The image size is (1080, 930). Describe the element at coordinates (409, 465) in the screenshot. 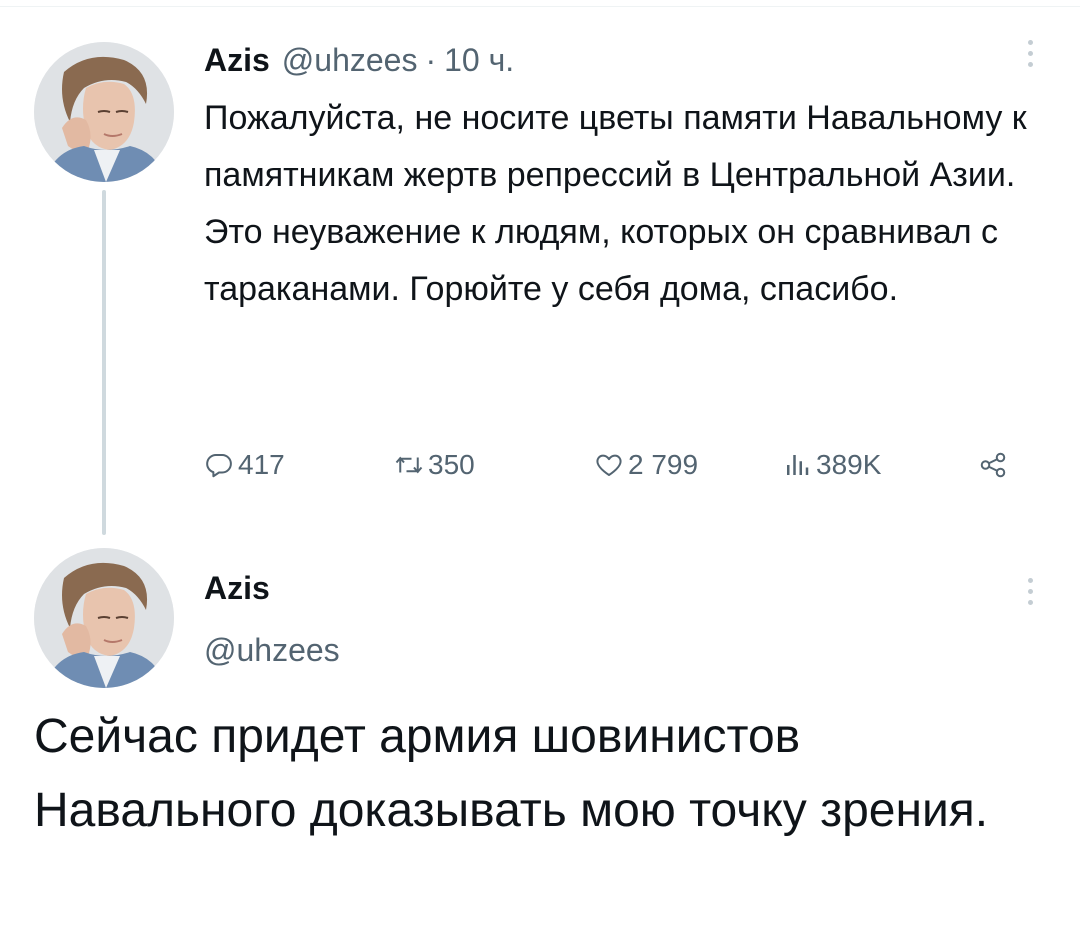

I see `retweet-icon` at that location.